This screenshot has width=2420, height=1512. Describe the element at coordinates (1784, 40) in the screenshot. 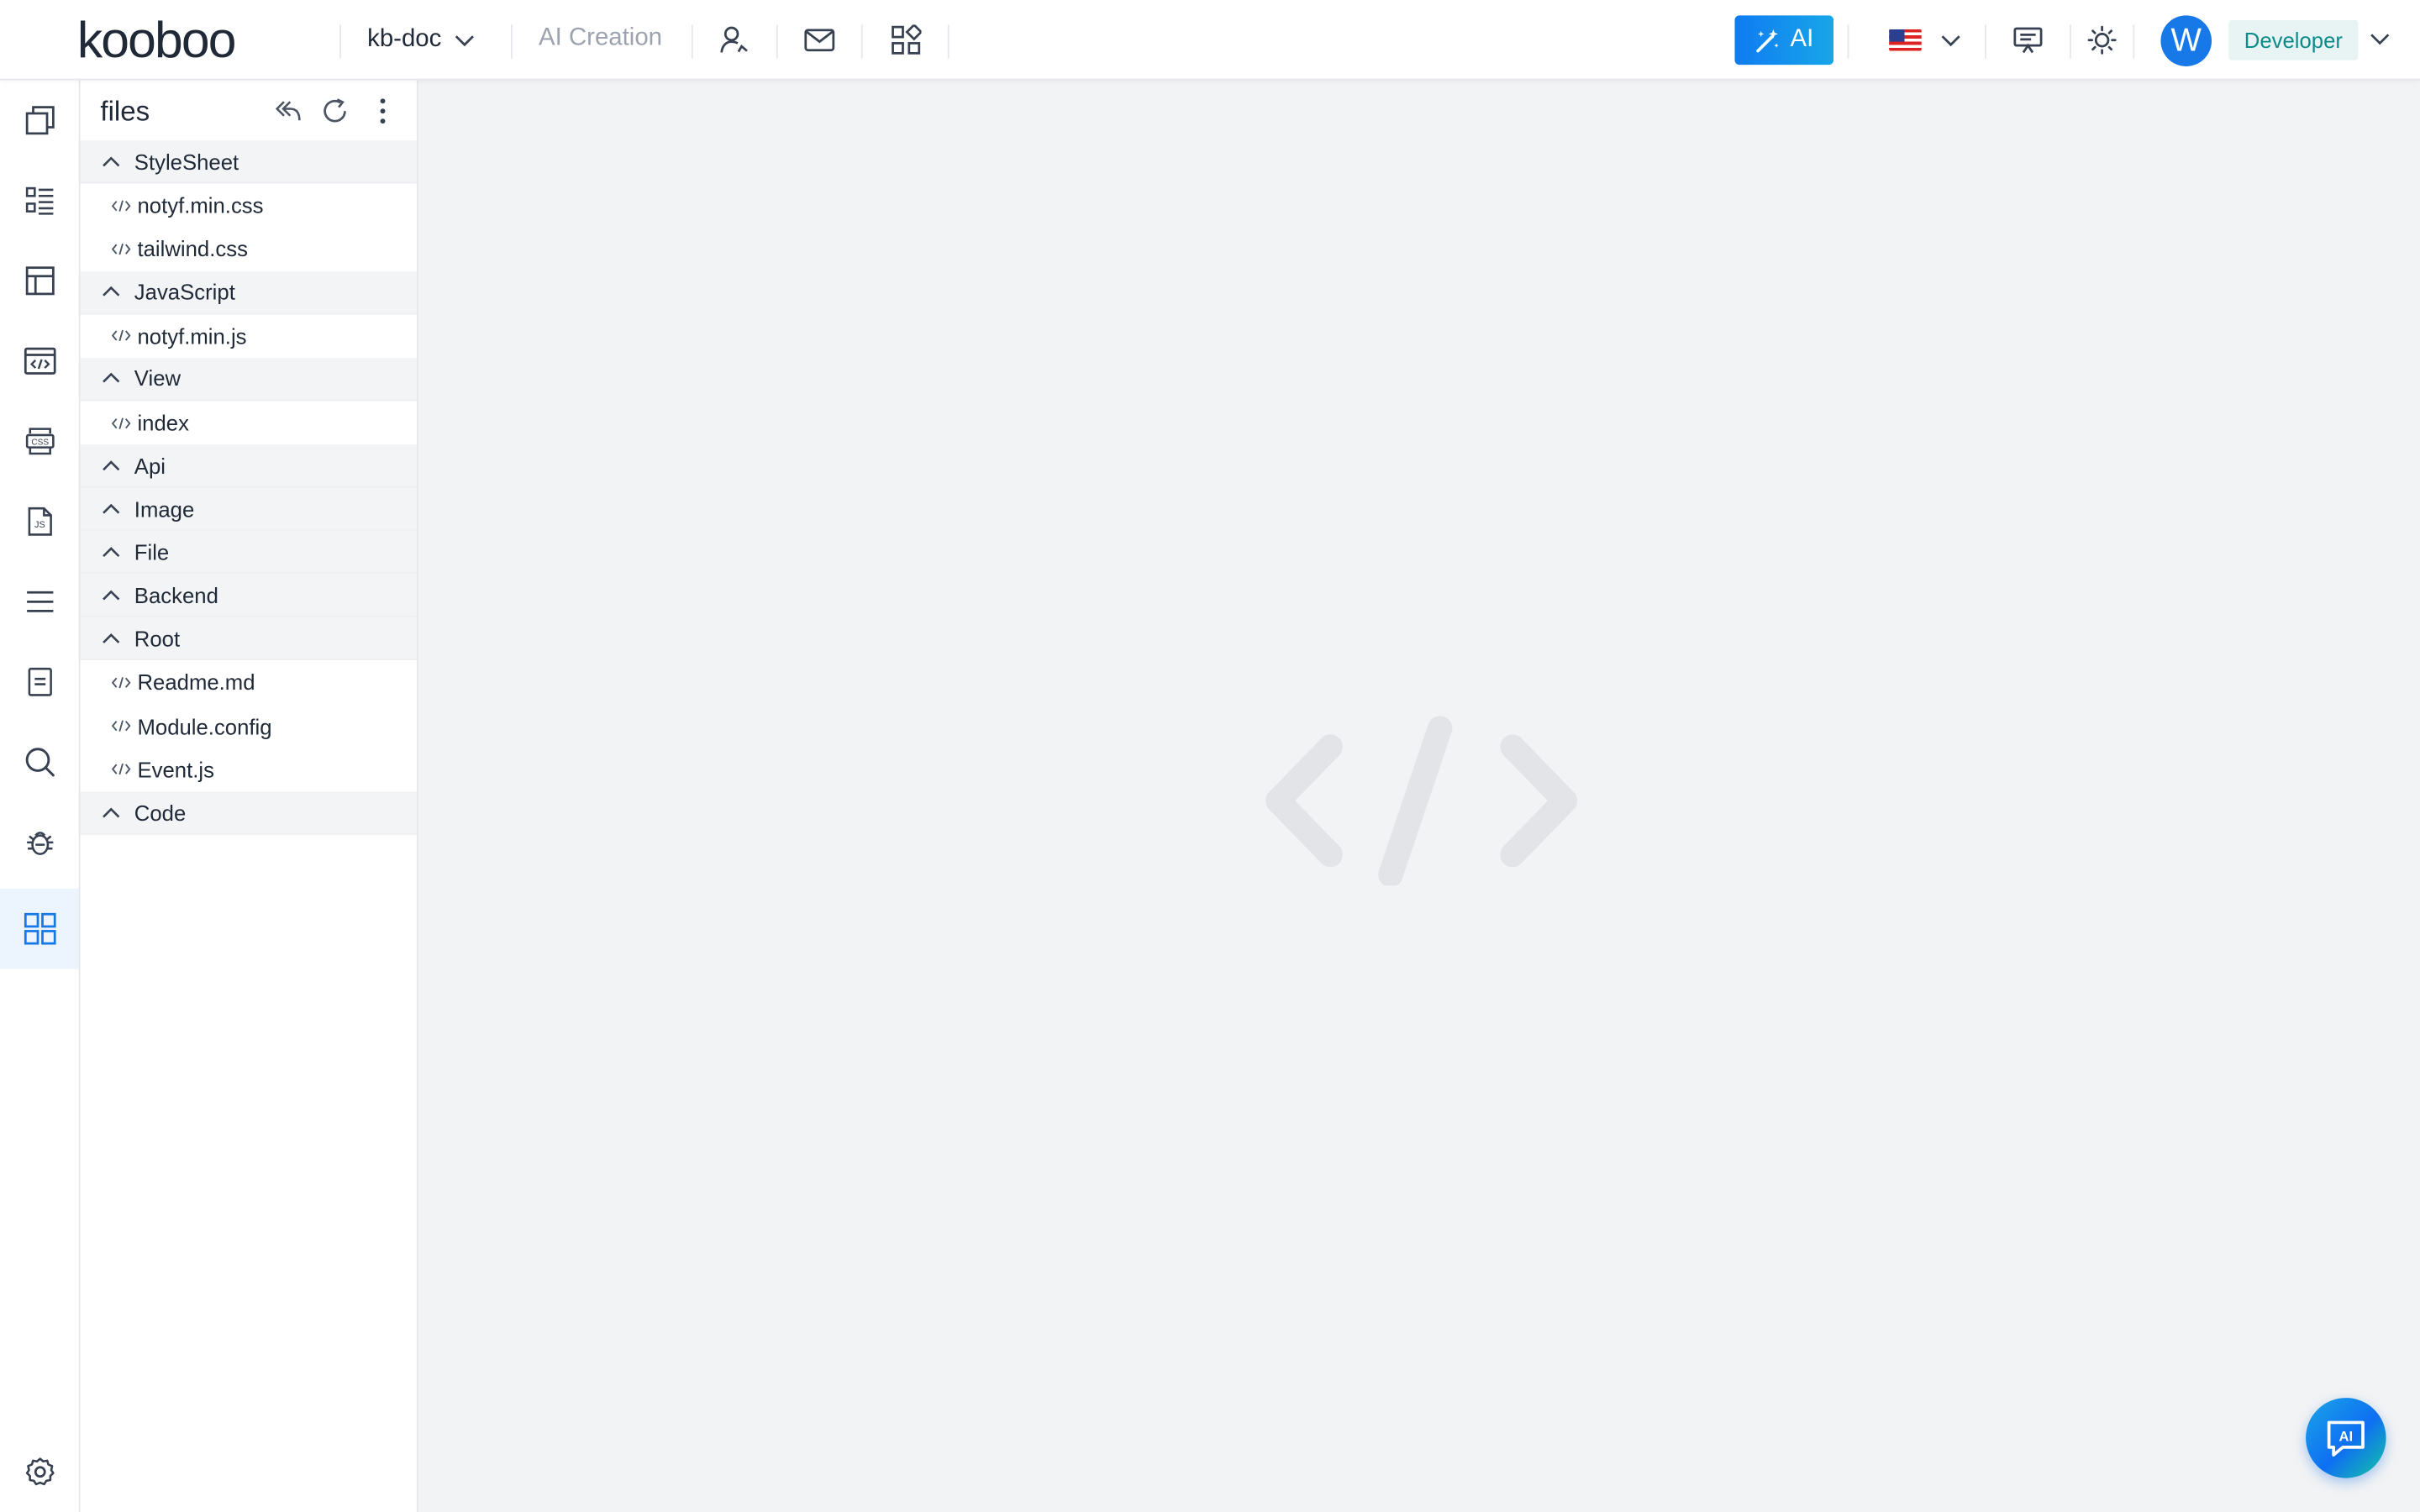

I see `ai-button: AI` at that location.